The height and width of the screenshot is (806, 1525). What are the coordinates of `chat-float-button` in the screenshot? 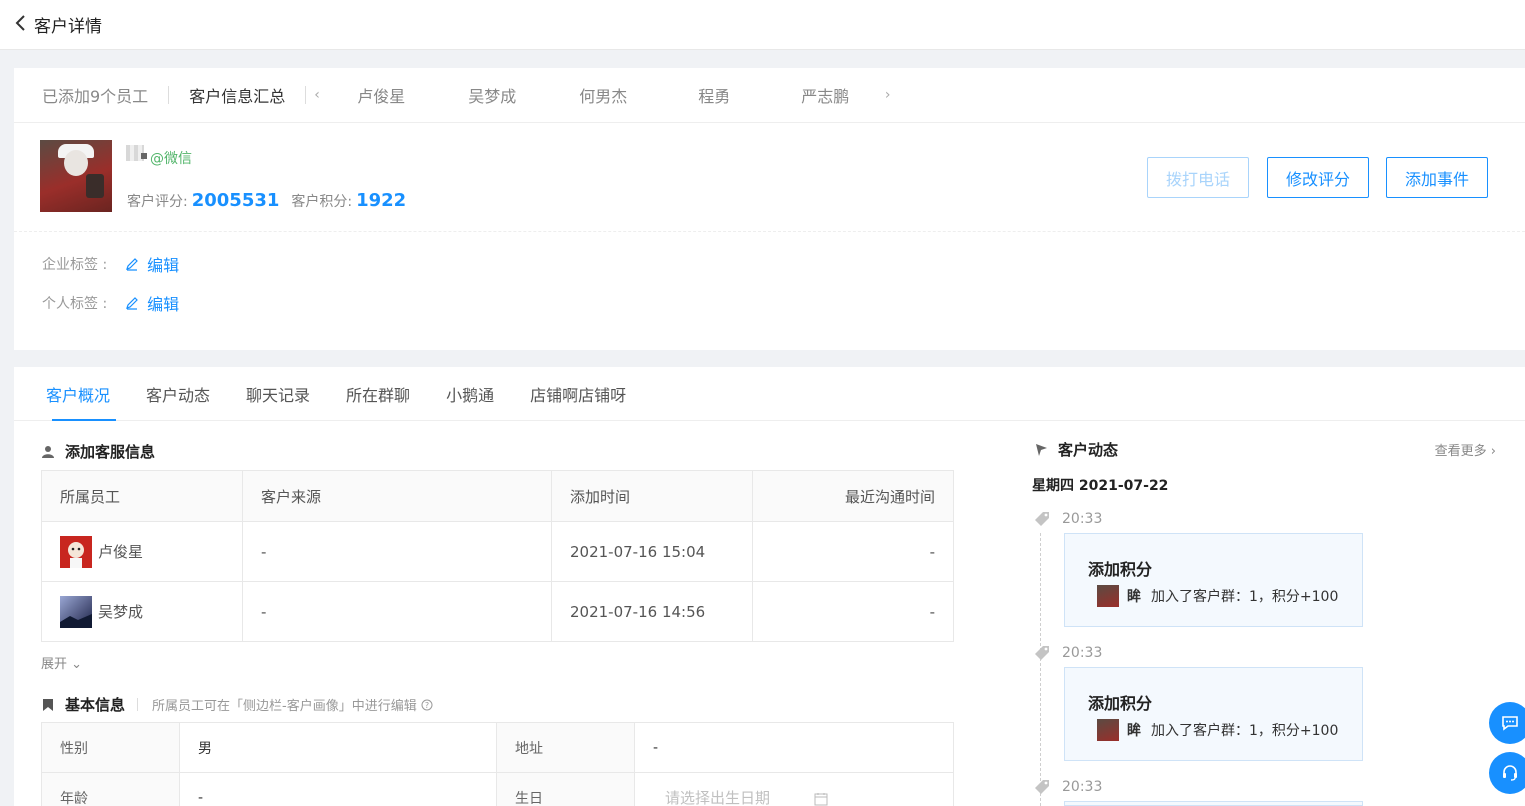 It's located at (1507, 723).